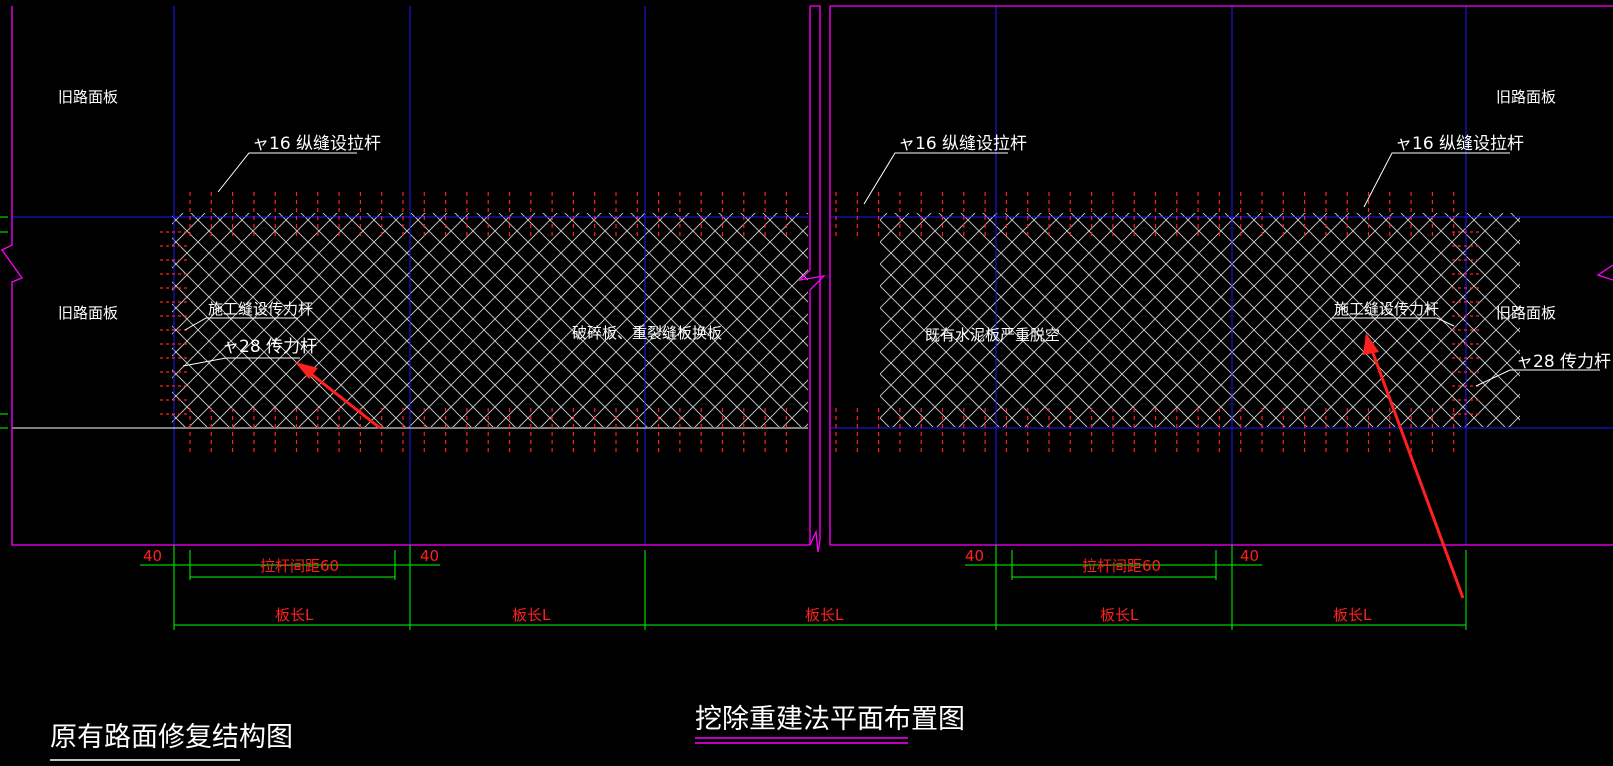  What do you see at coordinates (316, 144) in the screenshot?
I see `tie-bar-label-left: ャ16 纵缝设拉杆` at bounding box center [316, 144].